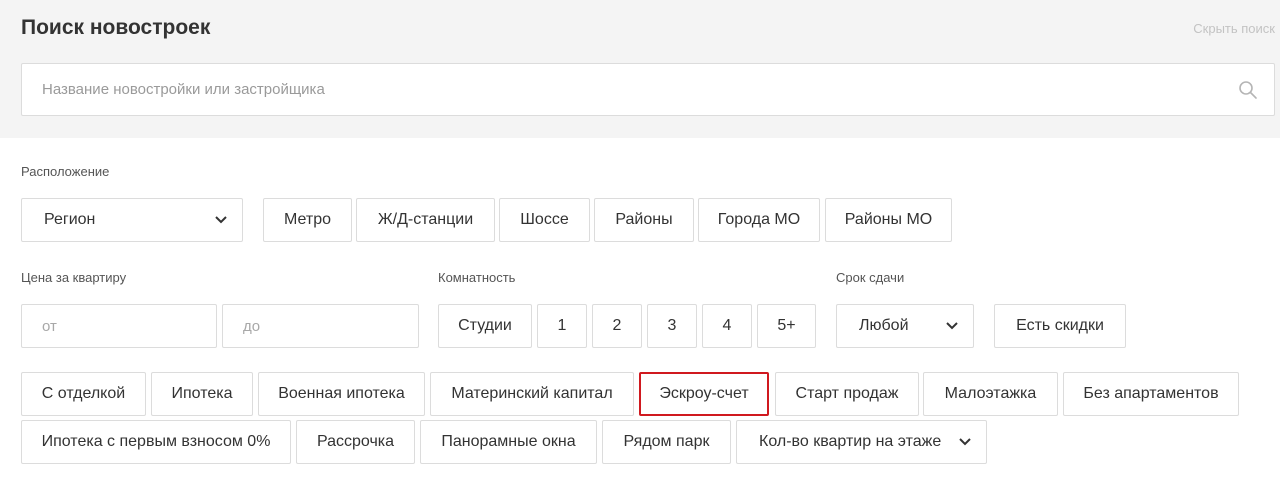 This screenshot has height=477, width=1280. I want to click on deadline-select: Любой, so click(905, 326).